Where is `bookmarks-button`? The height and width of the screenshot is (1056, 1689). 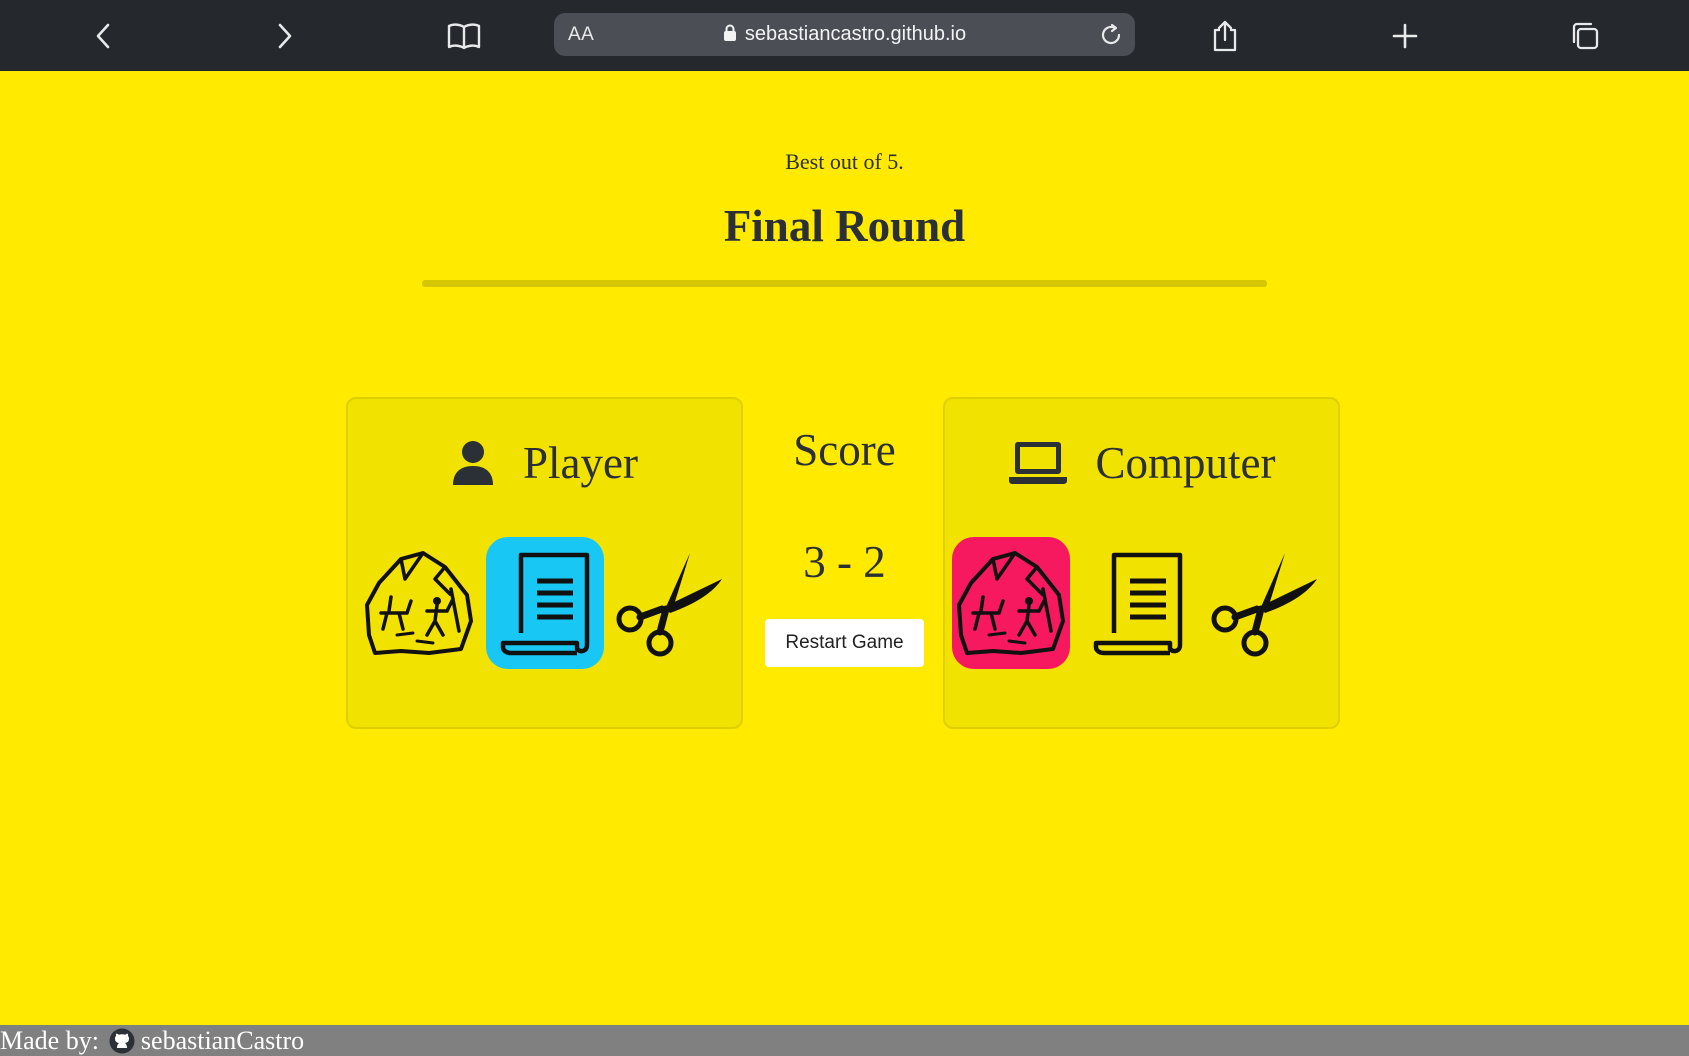
bookmarks-button is located at coordinates (464, 36).